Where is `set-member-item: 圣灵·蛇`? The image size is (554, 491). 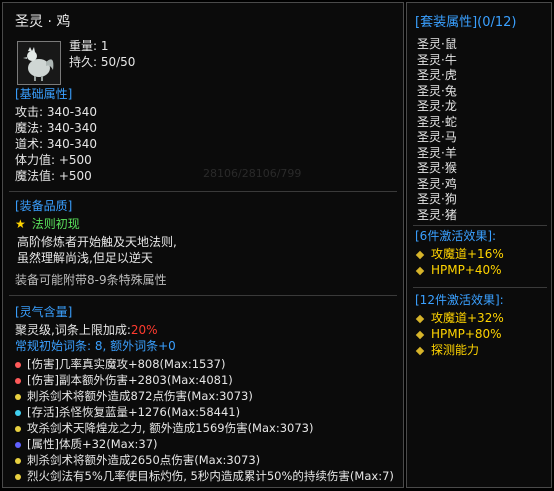 set-member-item: 圣灵·蛇 is located at coordinates (437, 121).